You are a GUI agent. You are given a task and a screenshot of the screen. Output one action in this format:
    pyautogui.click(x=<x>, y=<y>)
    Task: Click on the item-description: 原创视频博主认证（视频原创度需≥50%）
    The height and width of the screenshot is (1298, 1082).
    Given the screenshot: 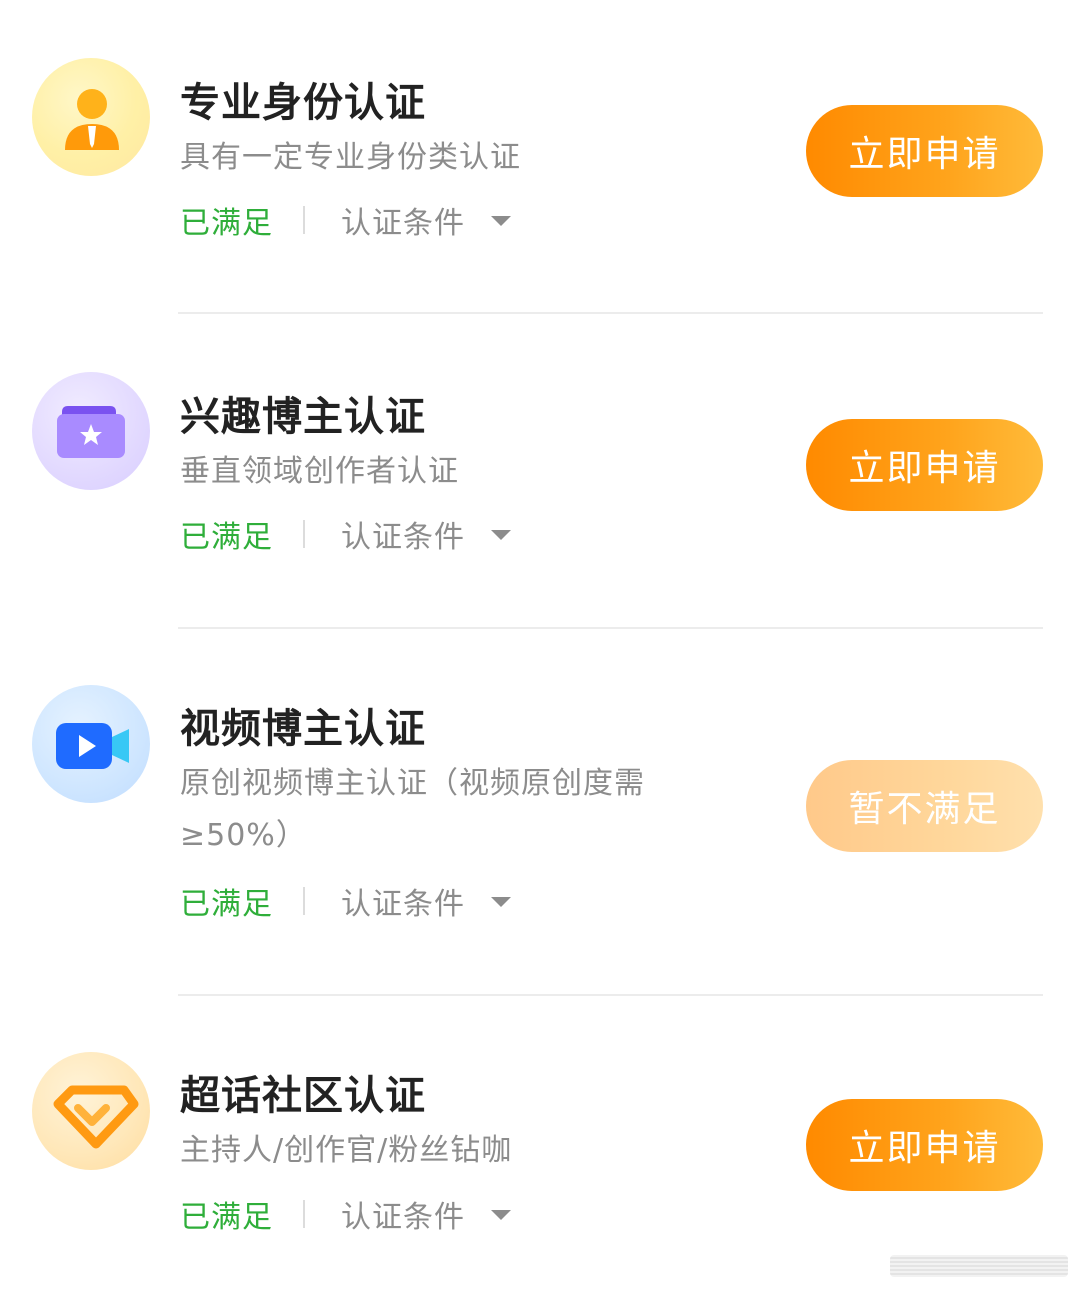 What is the action you would take?
    pyautogui.click(x=412, y=809)
    